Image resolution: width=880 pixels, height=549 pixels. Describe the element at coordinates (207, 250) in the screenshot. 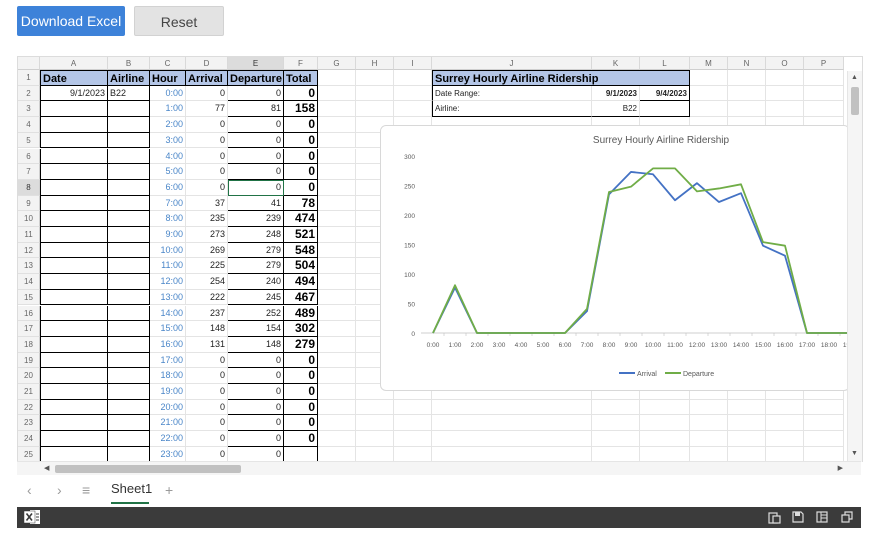

I see `arrival-cell: 269` at that location.